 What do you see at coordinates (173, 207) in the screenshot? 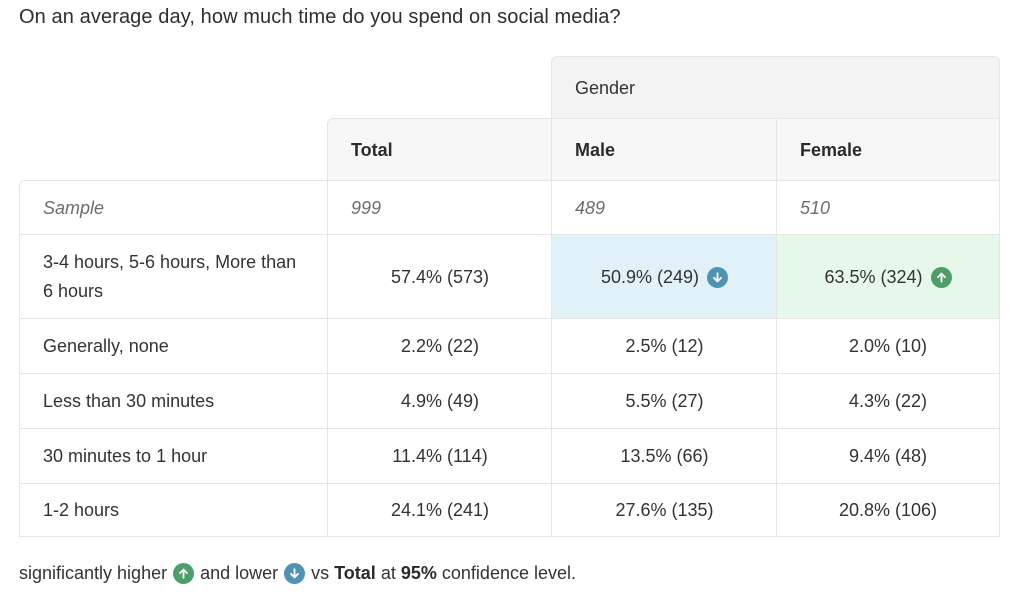
I see `sample-label: Sample` at bounding box center [173, 207].